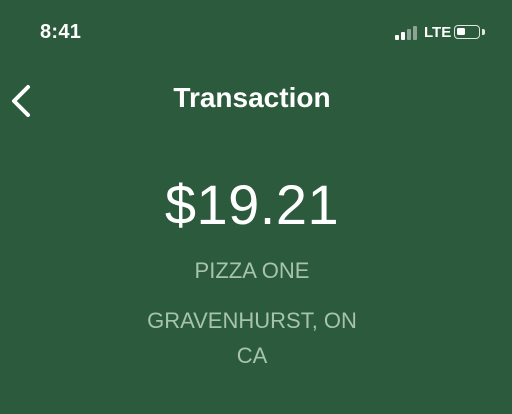 The height and width of the screenshot is (414, 512). Describe the element at coordinates (252, 204) in the screenshot. I see `transaction-amount: $19.21` at that location.